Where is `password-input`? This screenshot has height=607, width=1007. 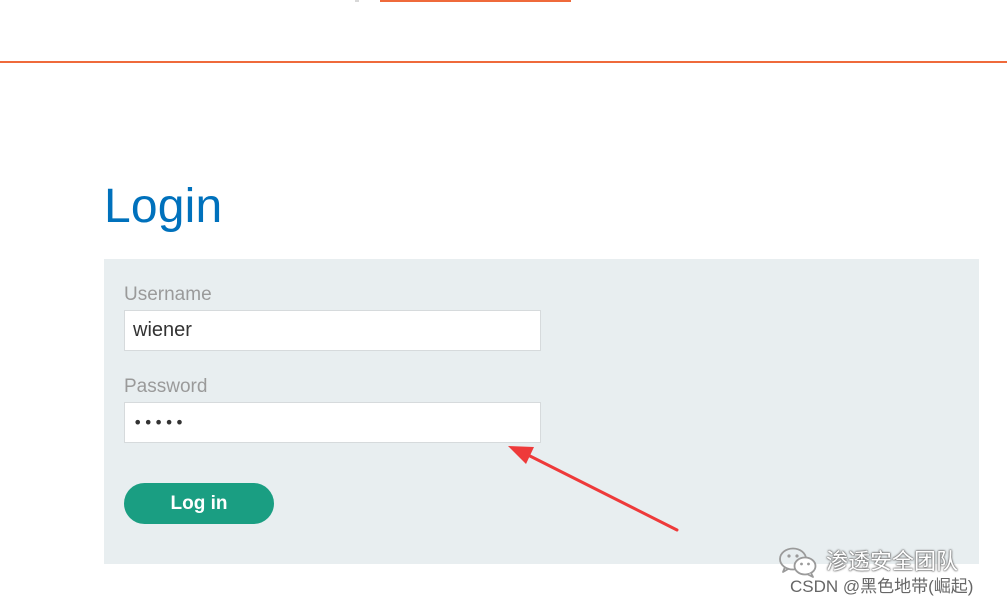
password-input is located at coordinates (332, 422).